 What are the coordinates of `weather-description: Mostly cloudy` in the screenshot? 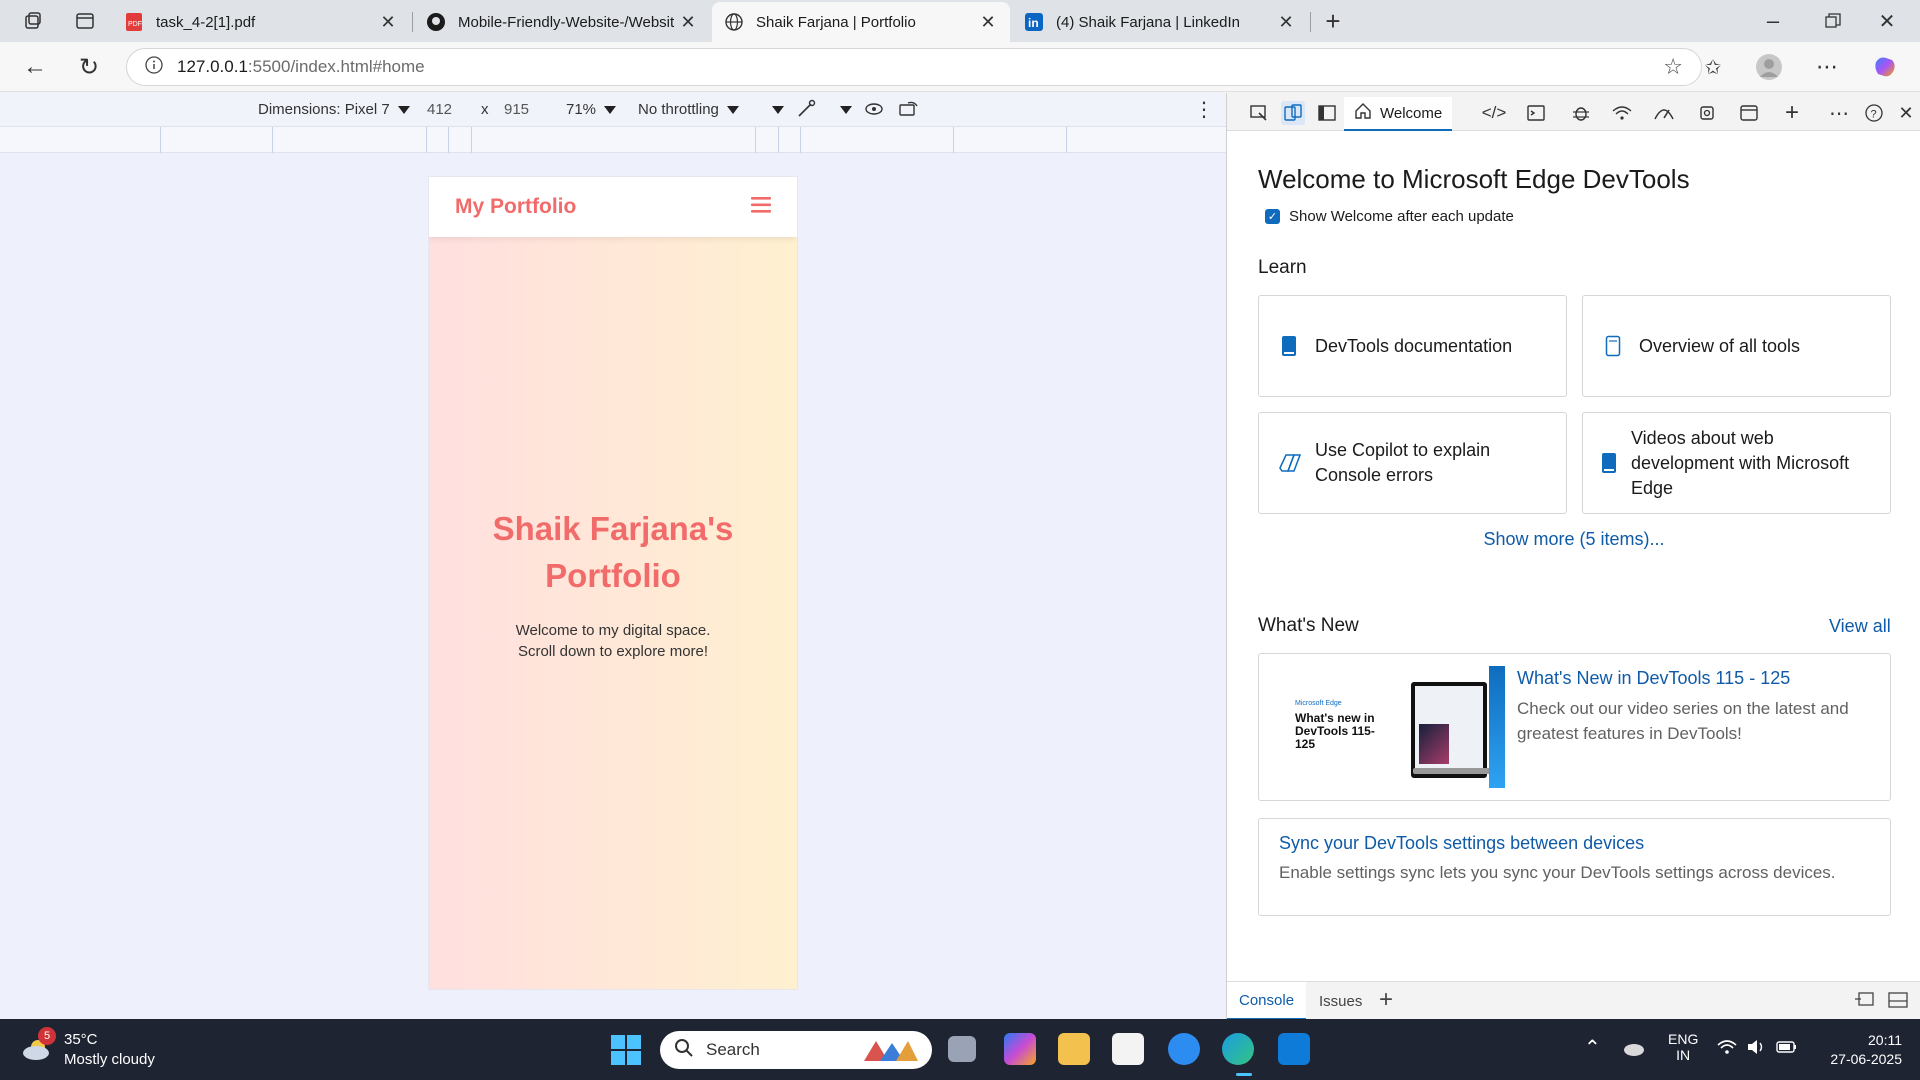 It's located at (109, 1059).